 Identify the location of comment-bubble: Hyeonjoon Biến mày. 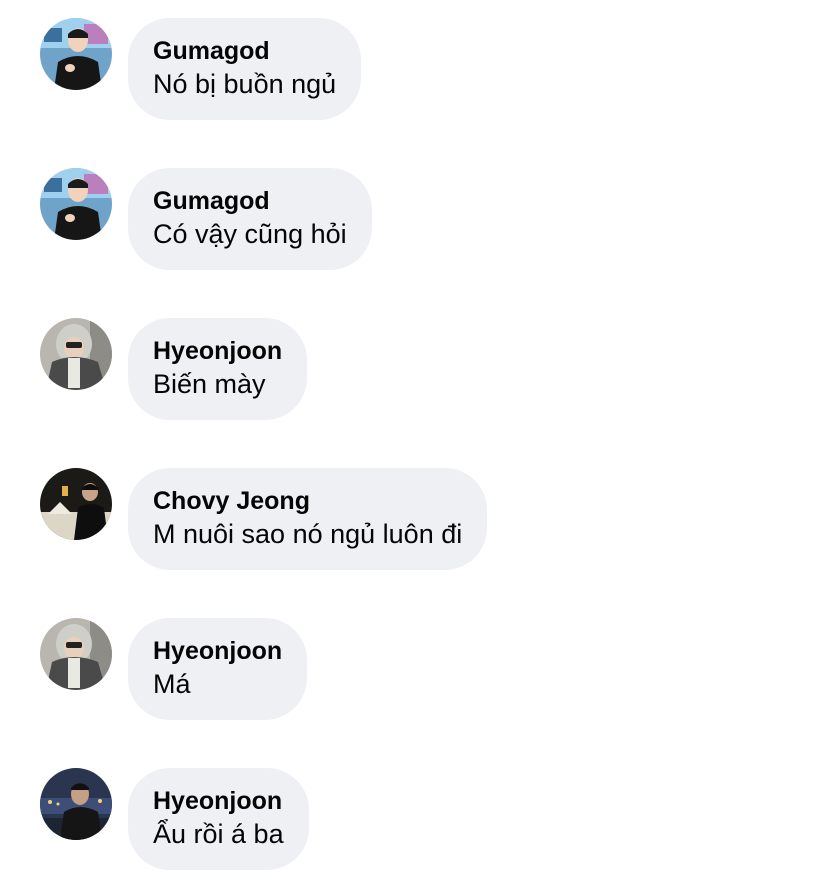
(218, 369).